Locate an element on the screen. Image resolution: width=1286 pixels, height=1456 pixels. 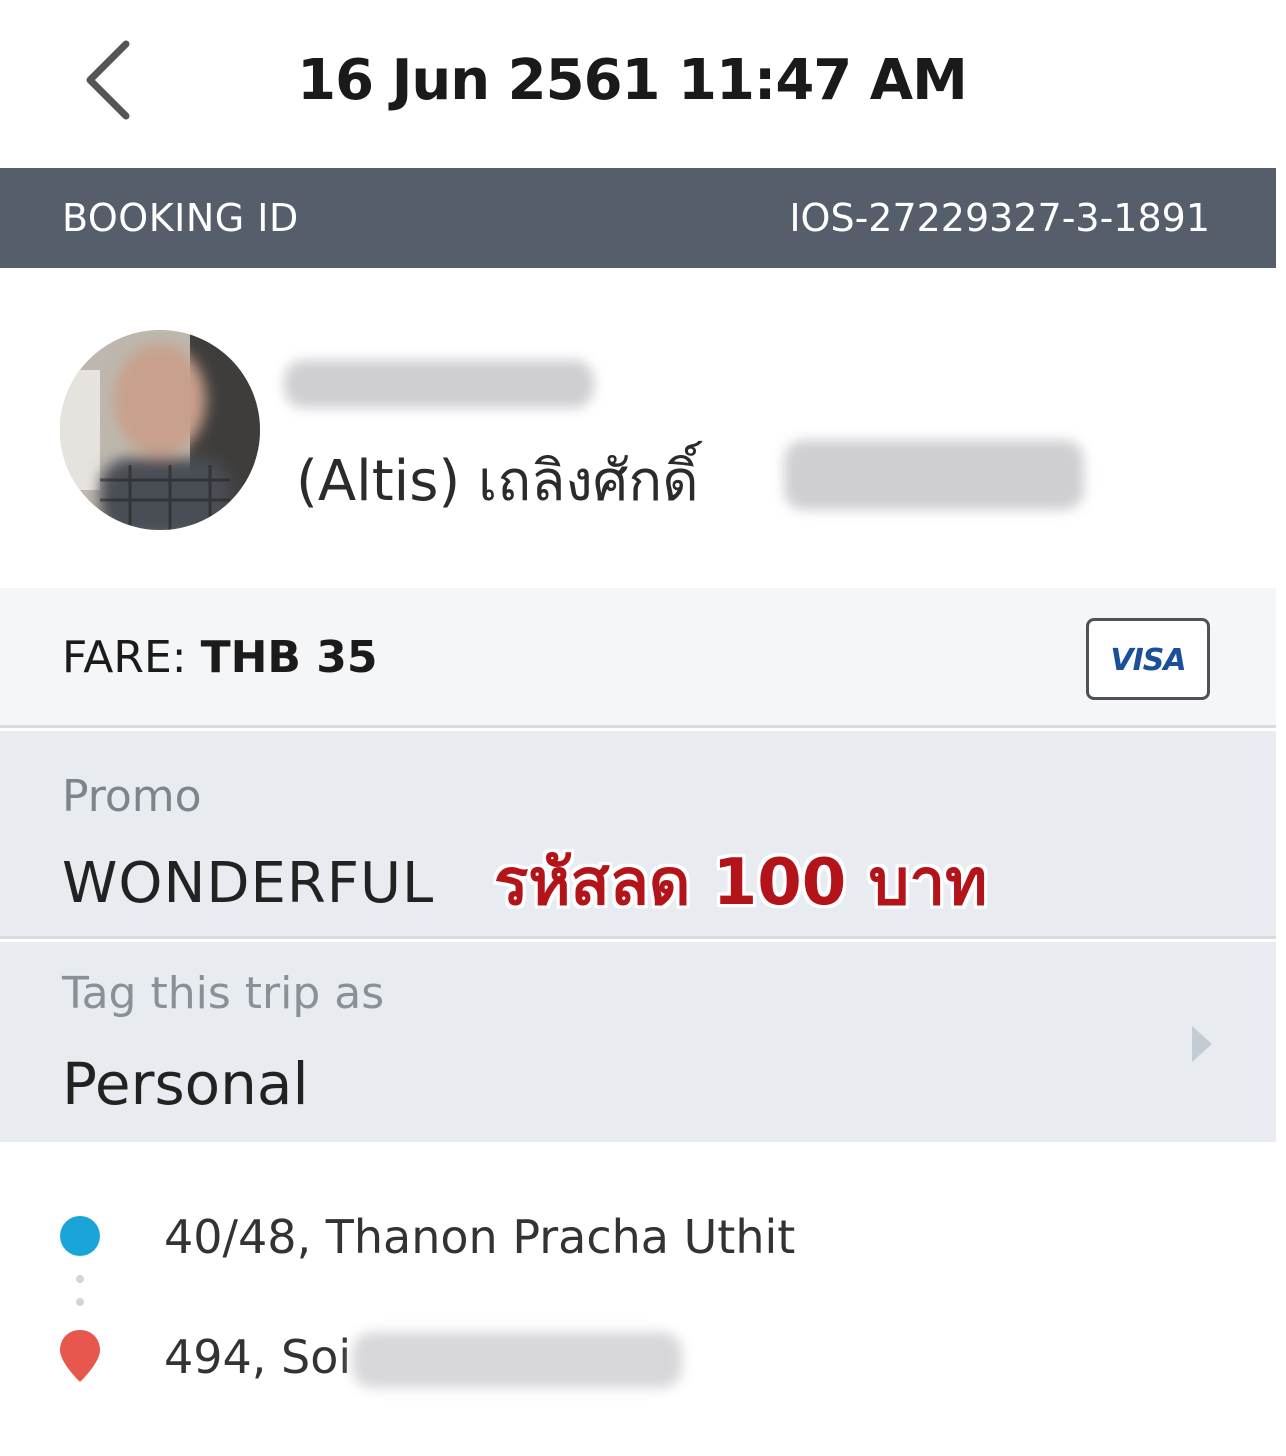
visa-payment-icon: VISA is located at coordinates (1148, 659).